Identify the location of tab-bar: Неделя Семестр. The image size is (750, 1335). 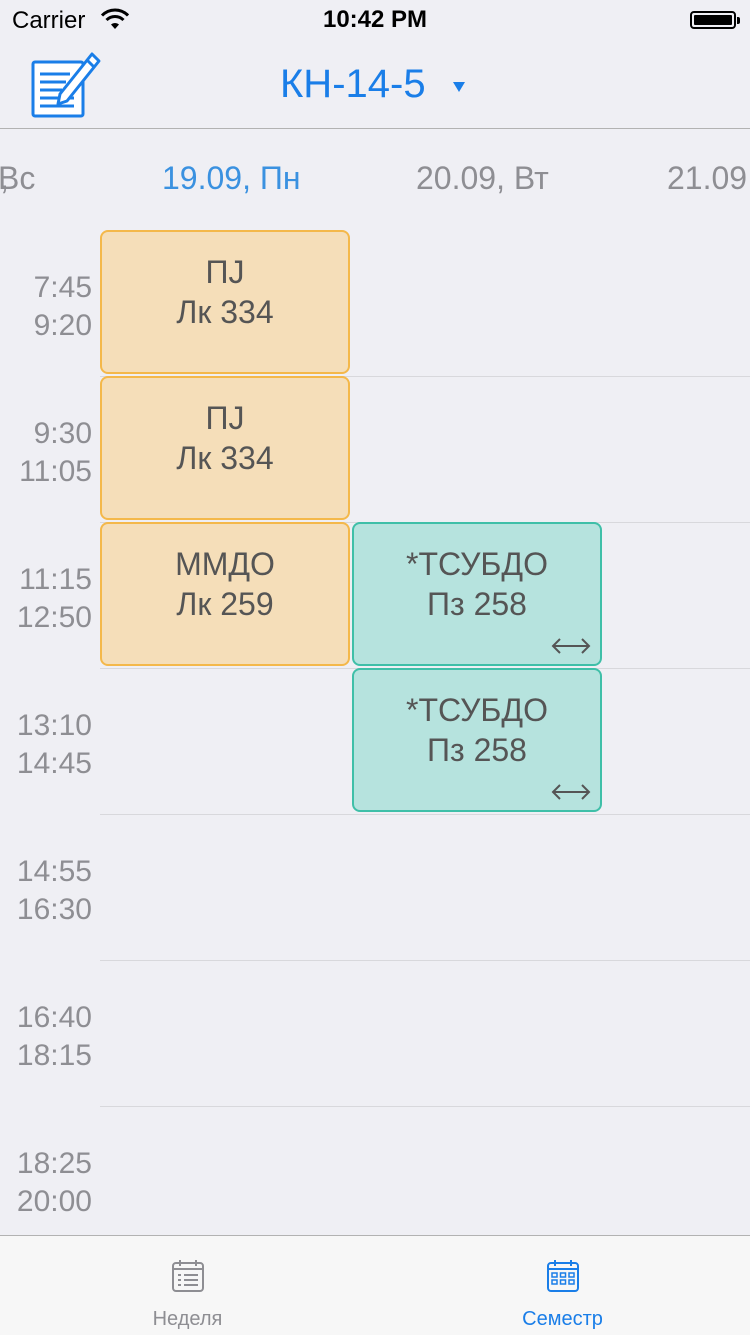
(375, 1285).